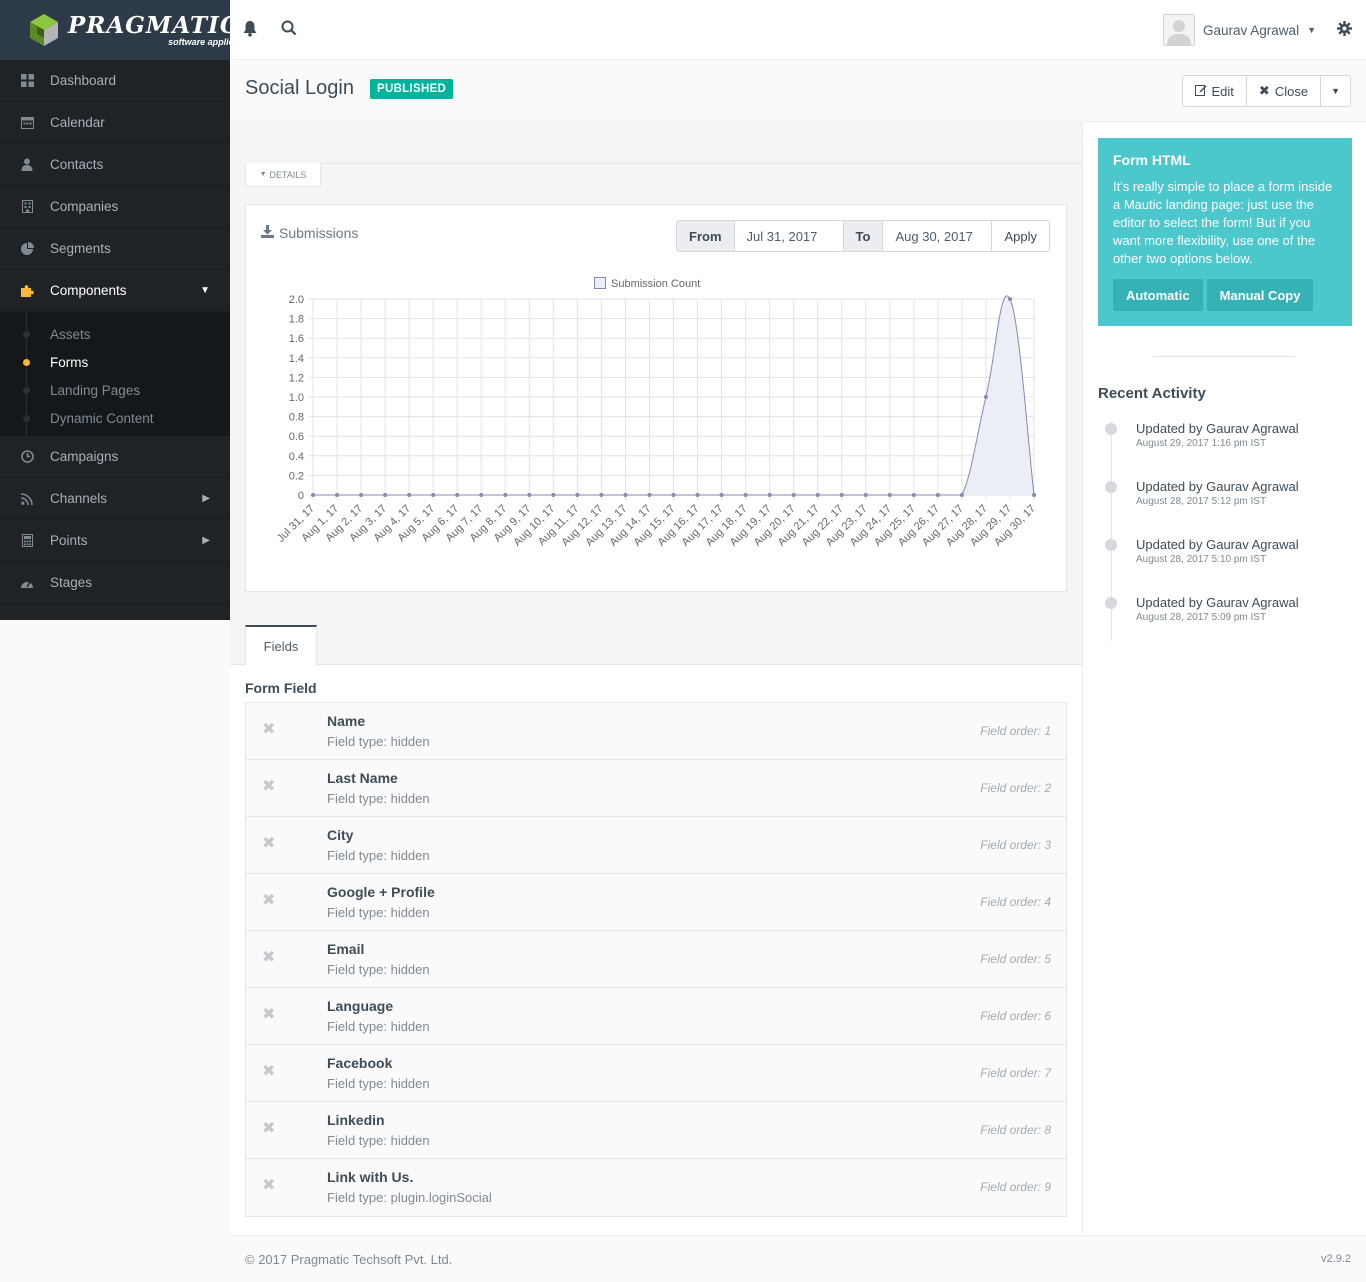 Image resolution: width=1366 pixels, height=1282 pixels. What do you see at coordinates (1346, 30) in the screenshot?
I see `gear-icon` at bounding box center [1346, 30].